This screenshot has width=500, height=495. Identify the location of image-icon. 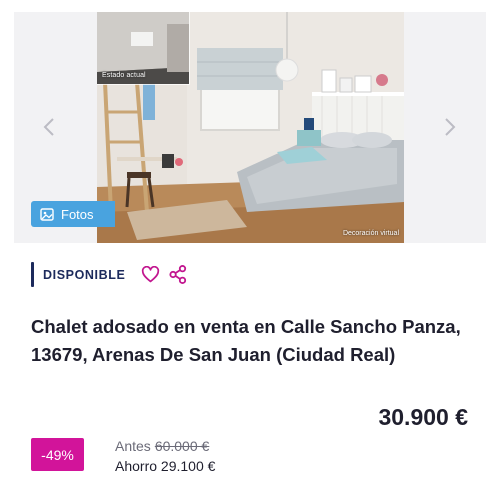
(47, 214).